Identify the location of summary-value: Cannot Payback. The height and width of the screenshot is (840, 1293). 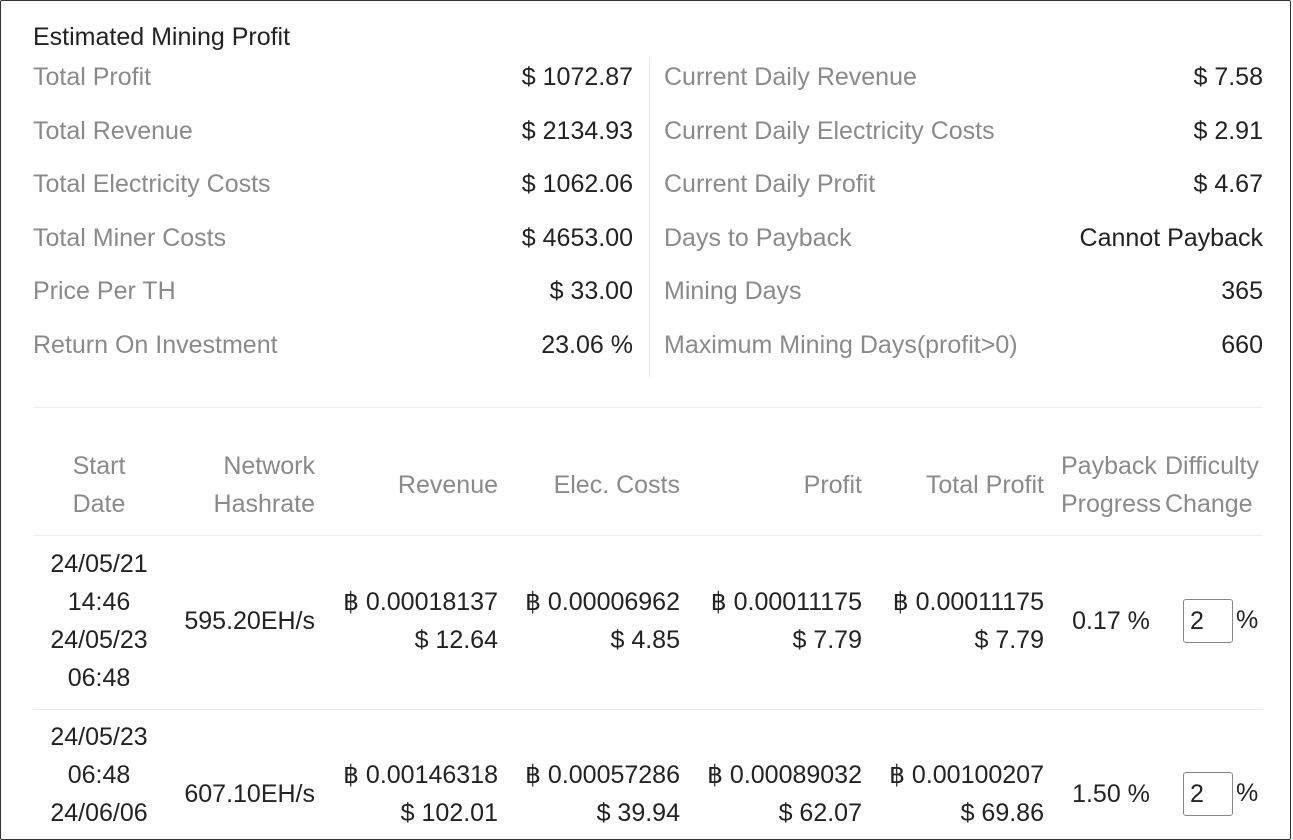
(1171, 238).